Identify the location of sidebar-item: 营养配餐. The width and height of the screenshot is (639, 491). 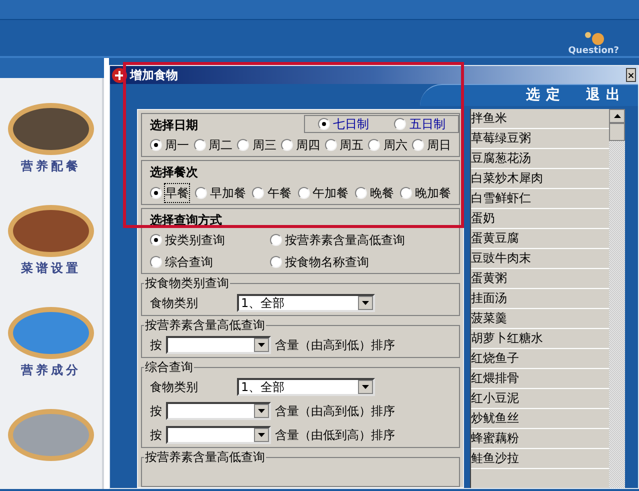
(51, 166).